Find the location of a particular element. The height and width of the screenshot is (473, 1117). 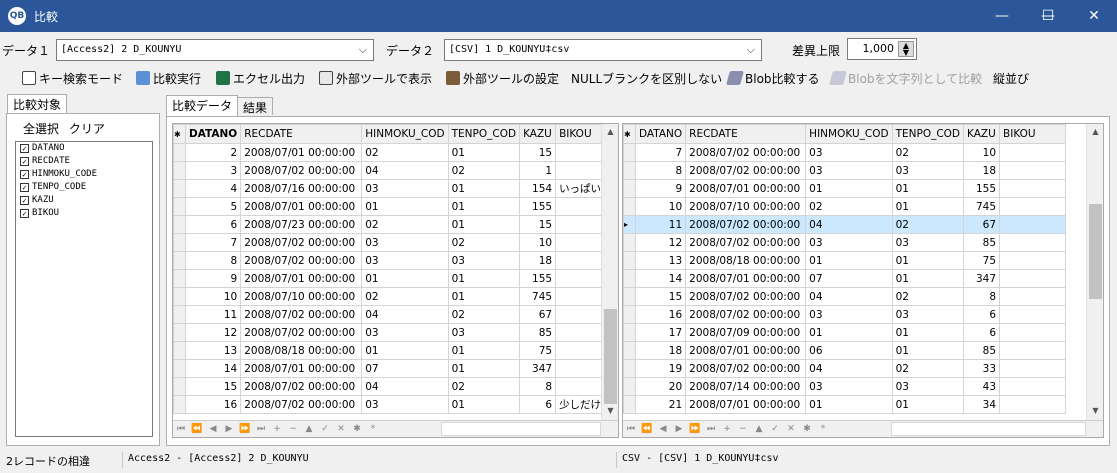

table-row: 9 2008/07/01 00:00:00 01 01 155 is located at coordinates (845, 188).